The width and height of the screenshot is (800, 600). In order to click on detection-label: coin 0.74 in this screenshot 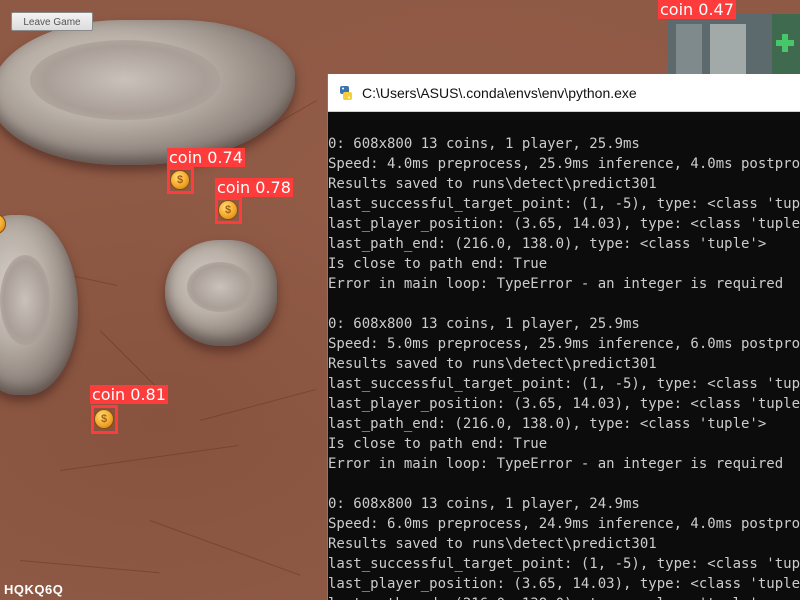, I will do `click(206, 157)`.